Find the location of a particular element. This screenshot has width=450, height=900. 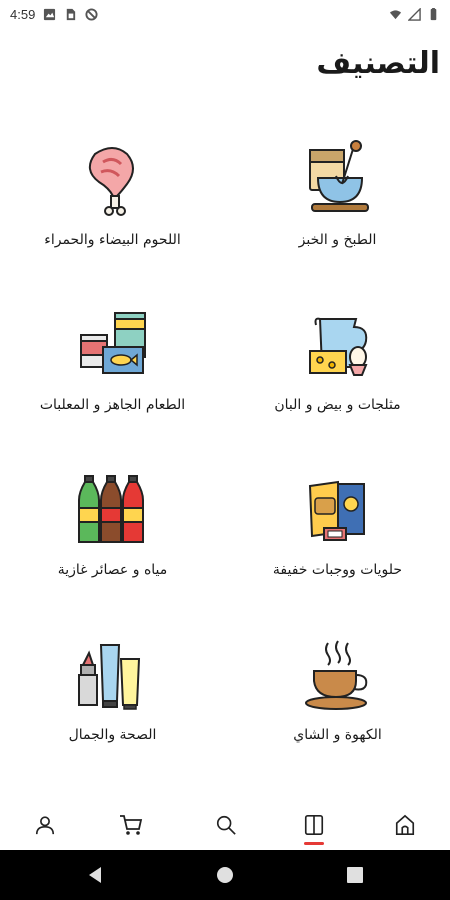

category-label: الطبخ و الخبز is located at coordinates (337, 240).